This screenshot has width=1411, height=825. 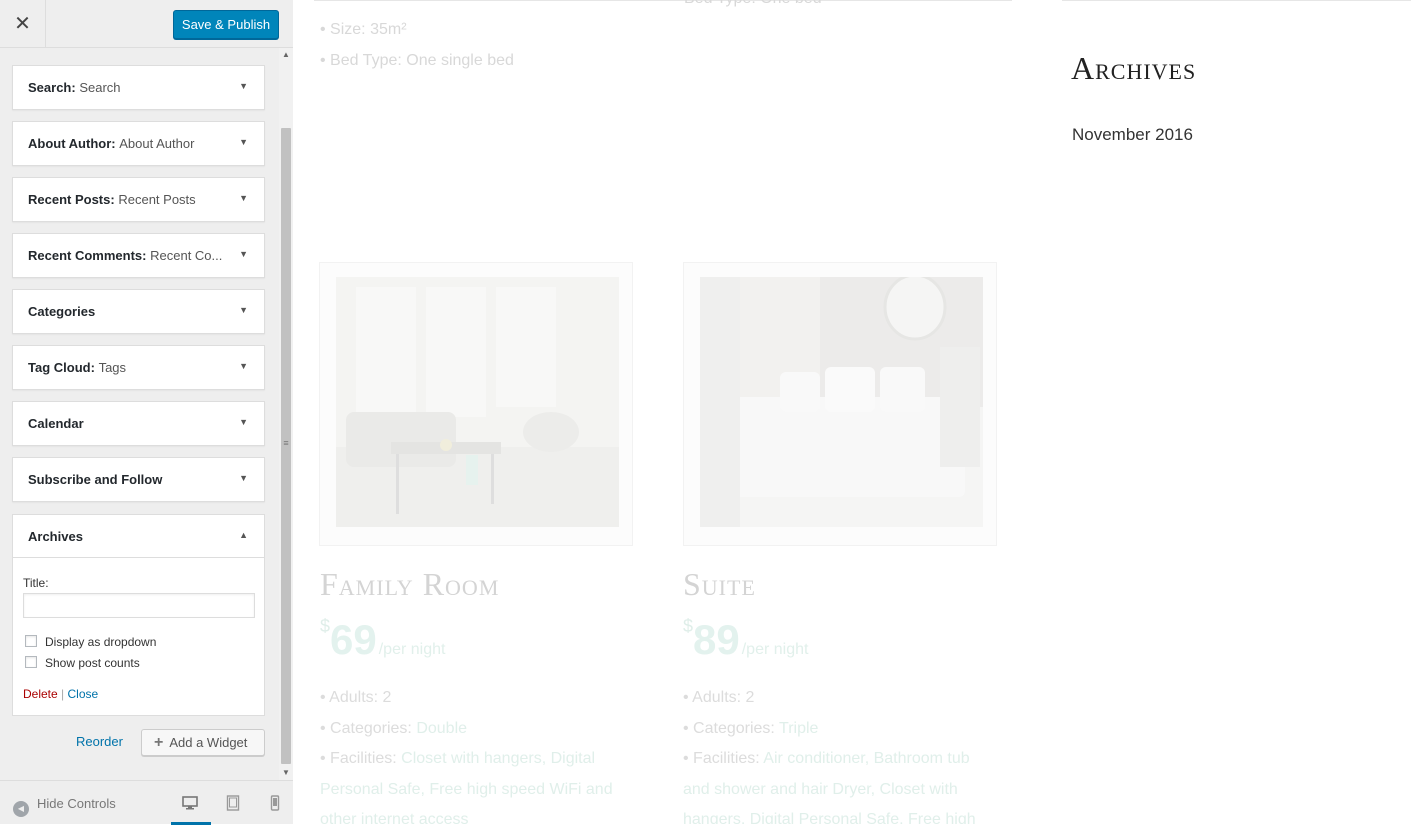 I want to click on mobile-preview-icon, so click(x=275, y=803).